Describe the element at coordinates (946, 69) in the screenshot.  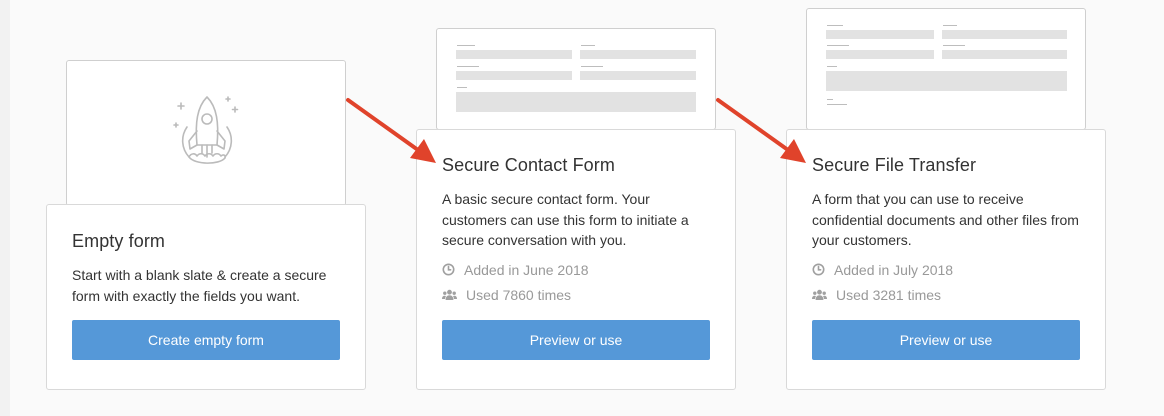
I see `file-transfer-preview` at that location.